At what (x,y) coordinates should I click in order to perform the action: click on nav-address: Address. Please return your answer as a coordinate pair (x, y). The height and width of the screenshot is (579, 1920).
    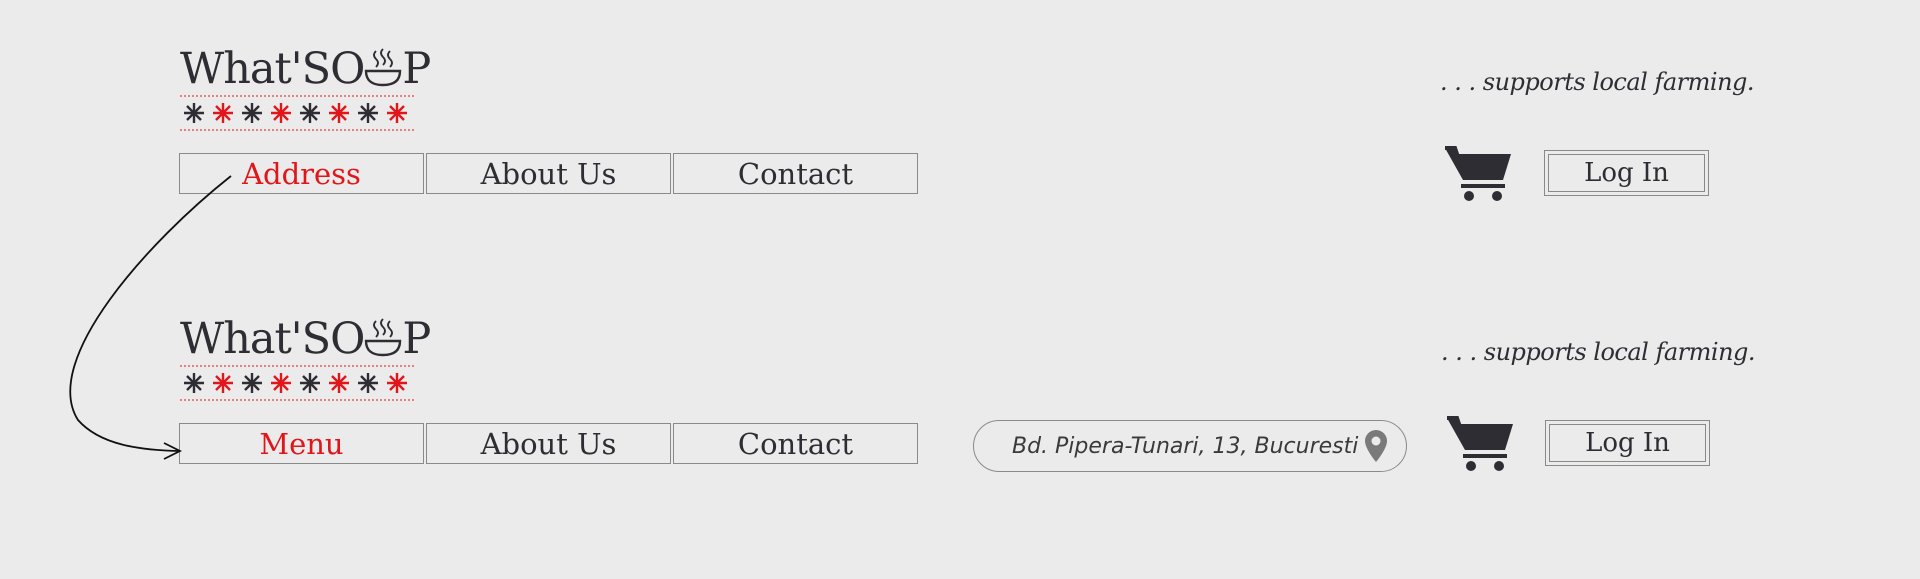
    Looking at the image, I should click on (301, 173).